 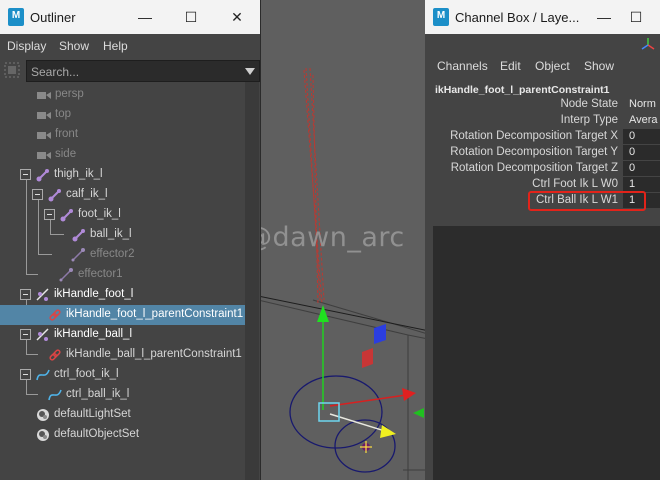 What do you see at coordinates (122, 195) in the screenshot?
I see `list-item: calf_ik_l` at bounding box center [122, 195].